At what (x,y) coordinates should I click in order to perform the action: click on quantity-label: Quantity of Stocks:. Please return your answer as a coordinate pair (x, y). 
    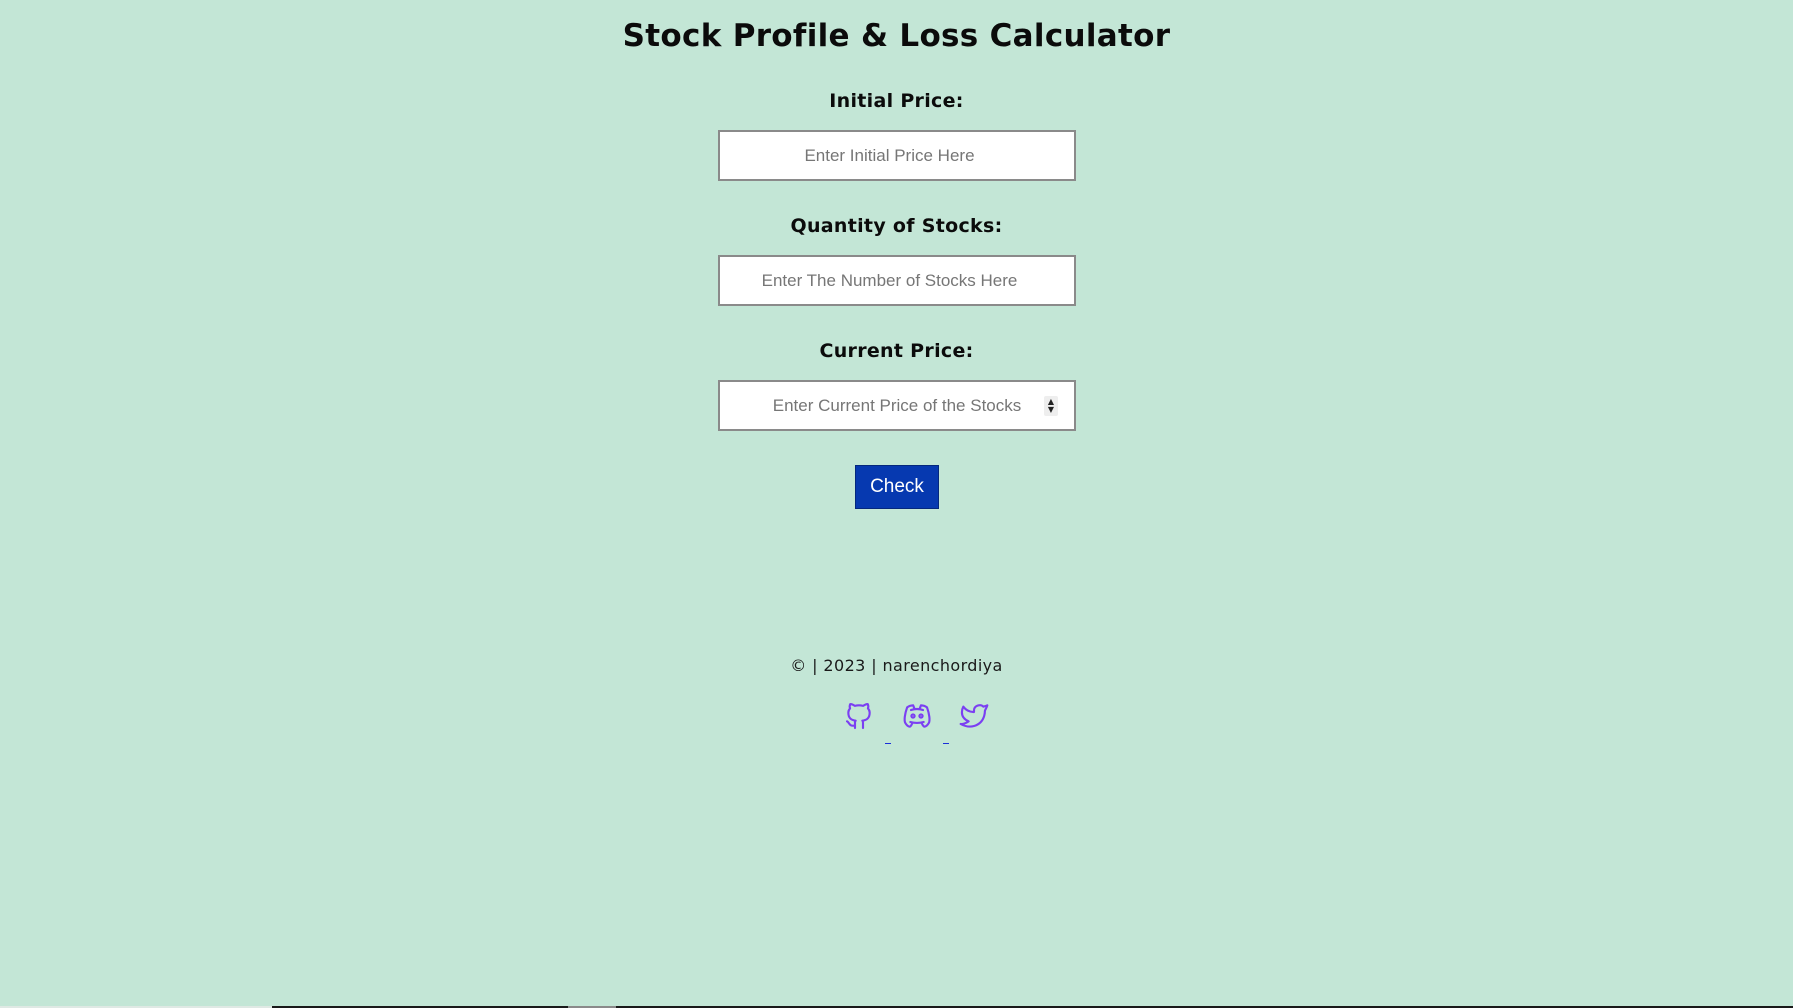
    Looking at the image, I should click on (896, 226).